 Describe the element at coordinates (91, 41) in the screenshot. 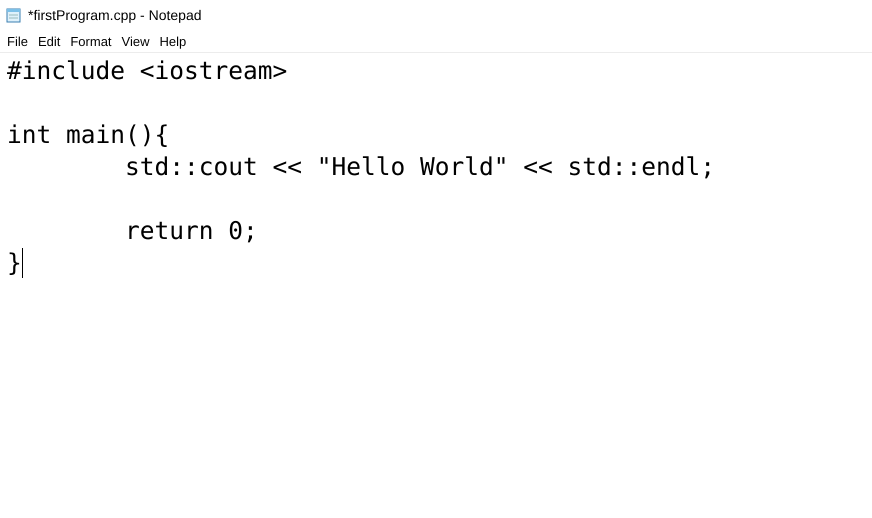

I see `menu-item: Format` at that location.